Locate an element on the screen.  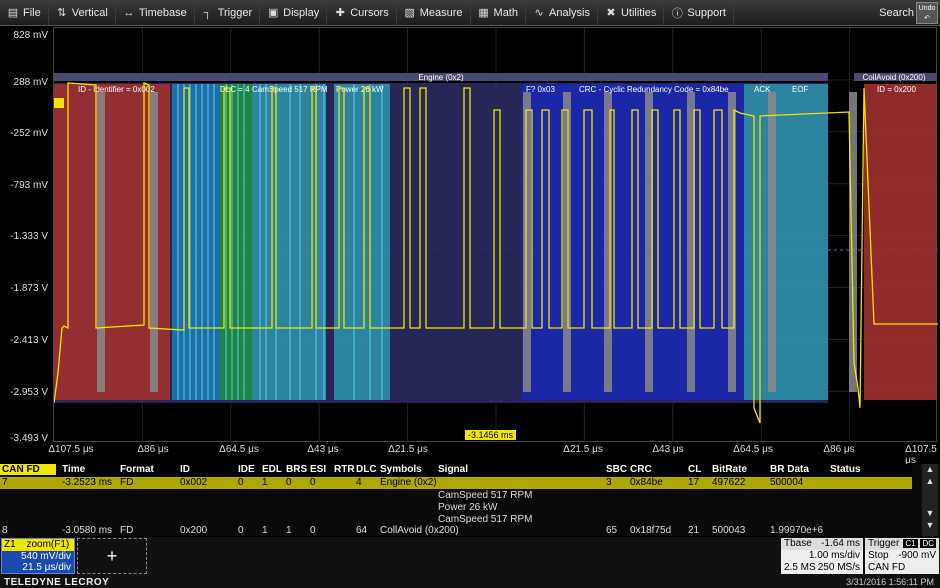
table-cell: Time is located at coordinates (74, 469).